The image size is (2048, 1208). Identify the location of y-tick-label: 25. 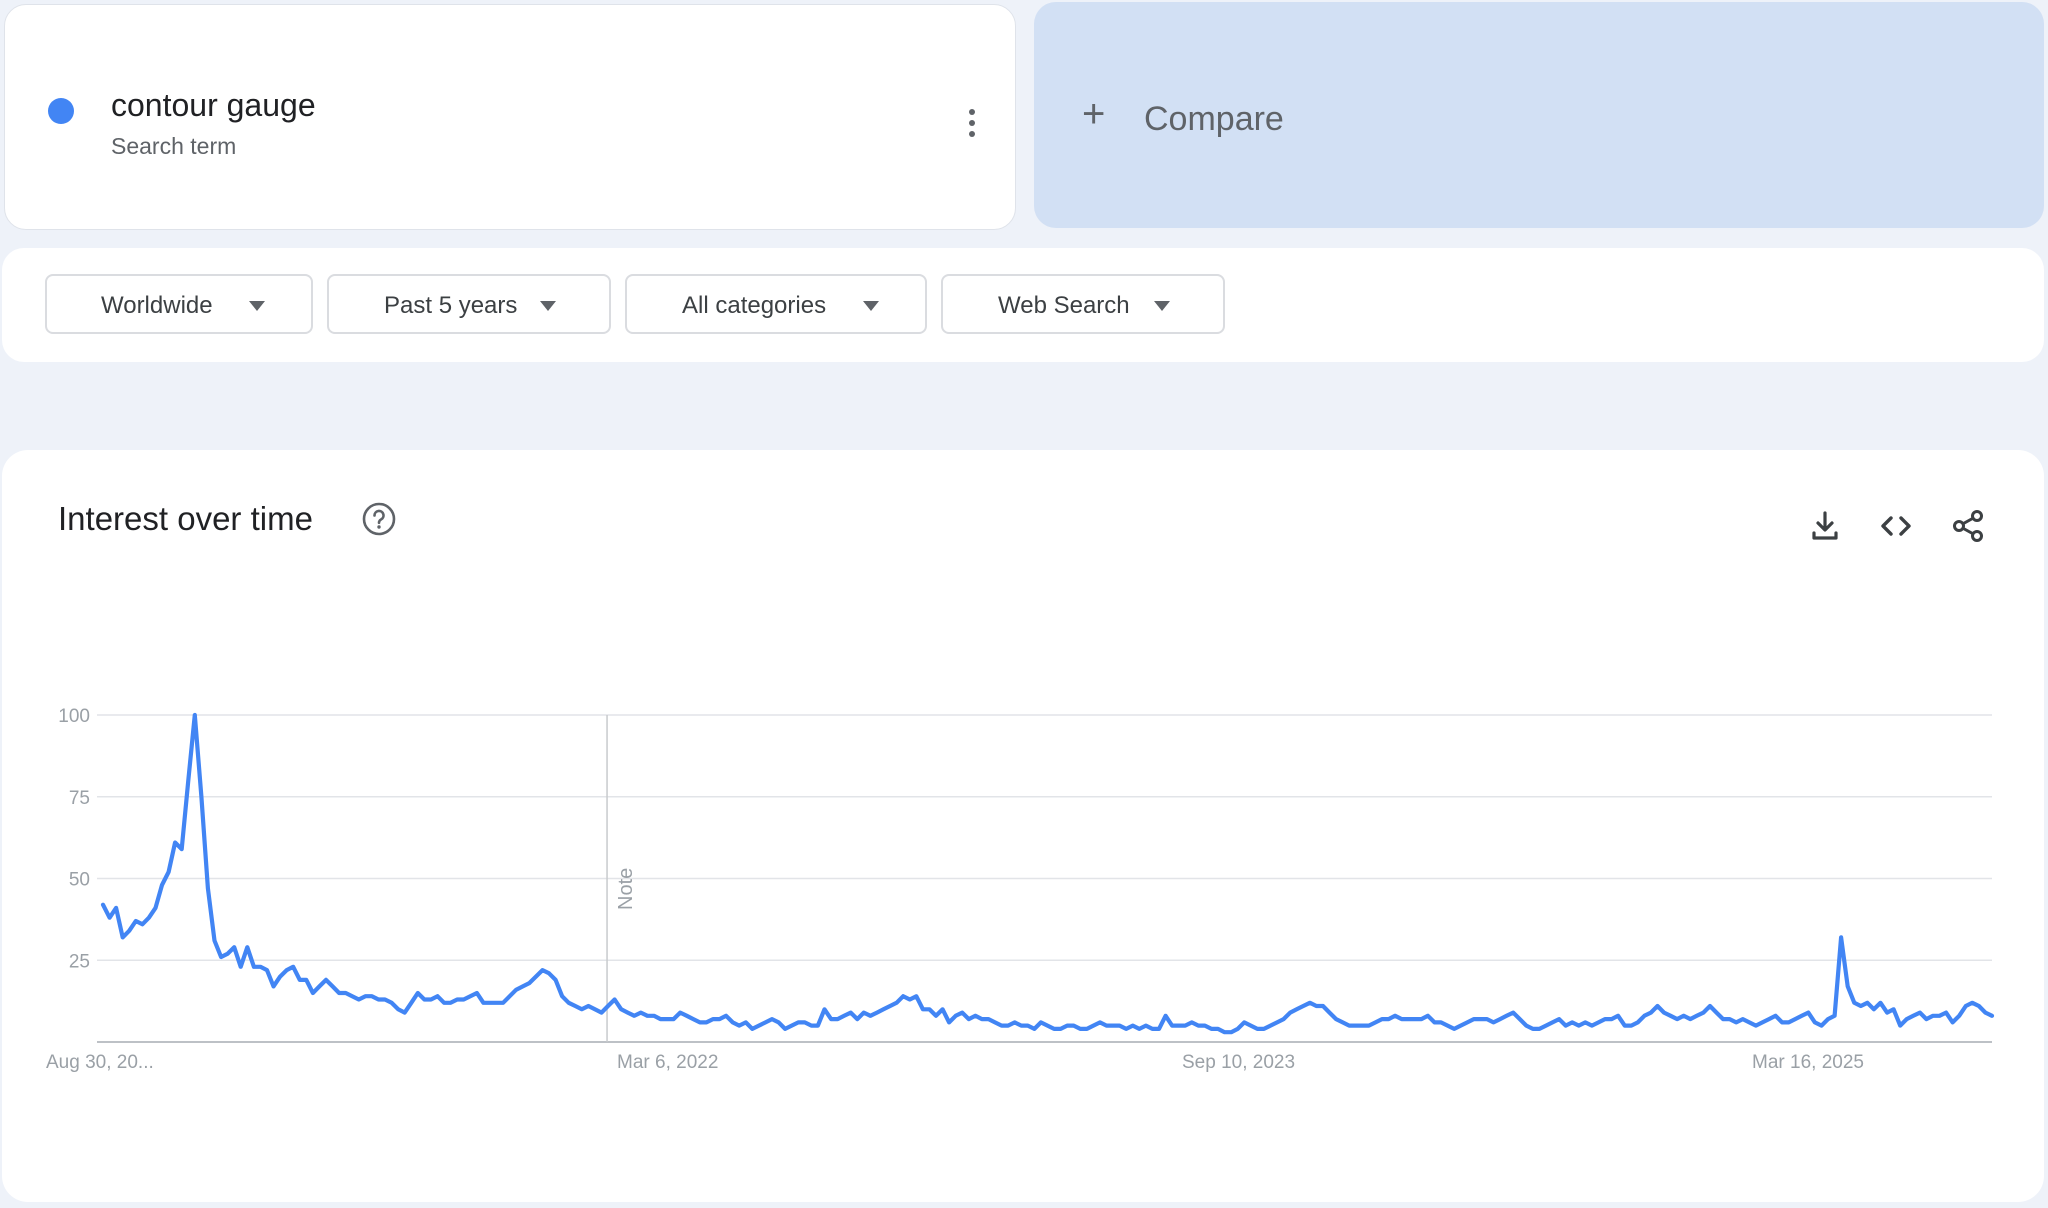
(79, 961).